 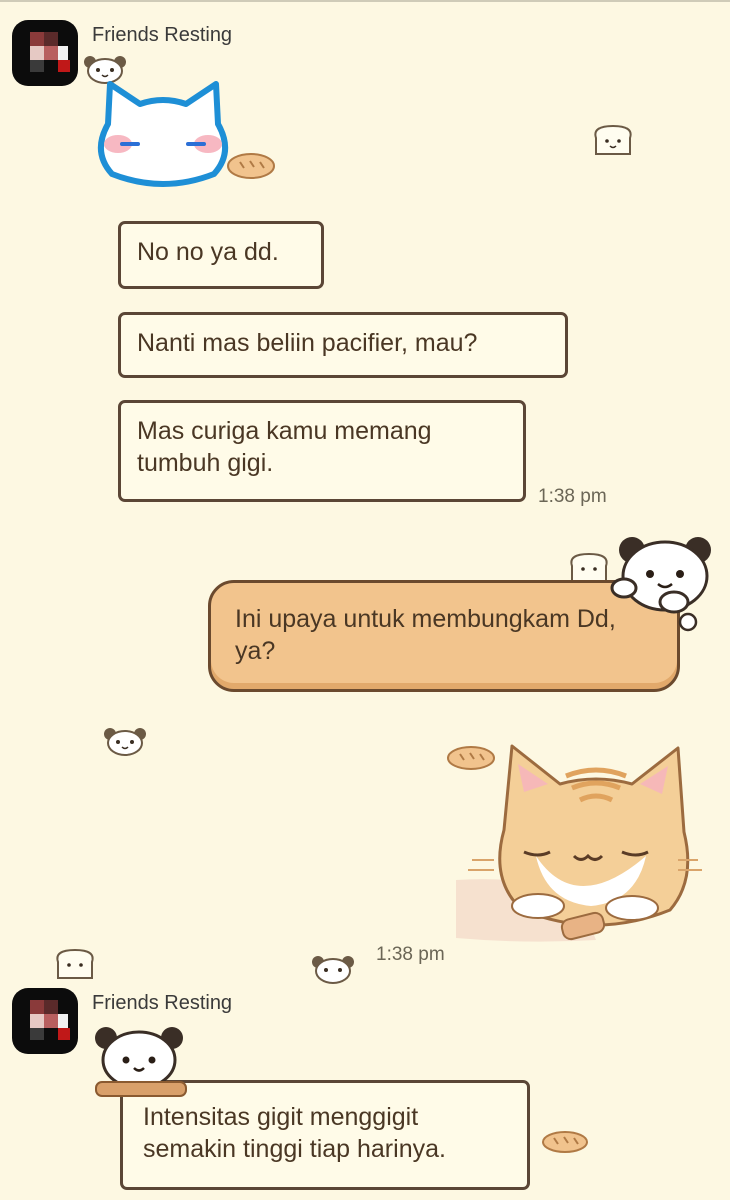 I want to click on message-text: Mas curiga kamu memang tumbuh gigi., so click(x=284, y=447).